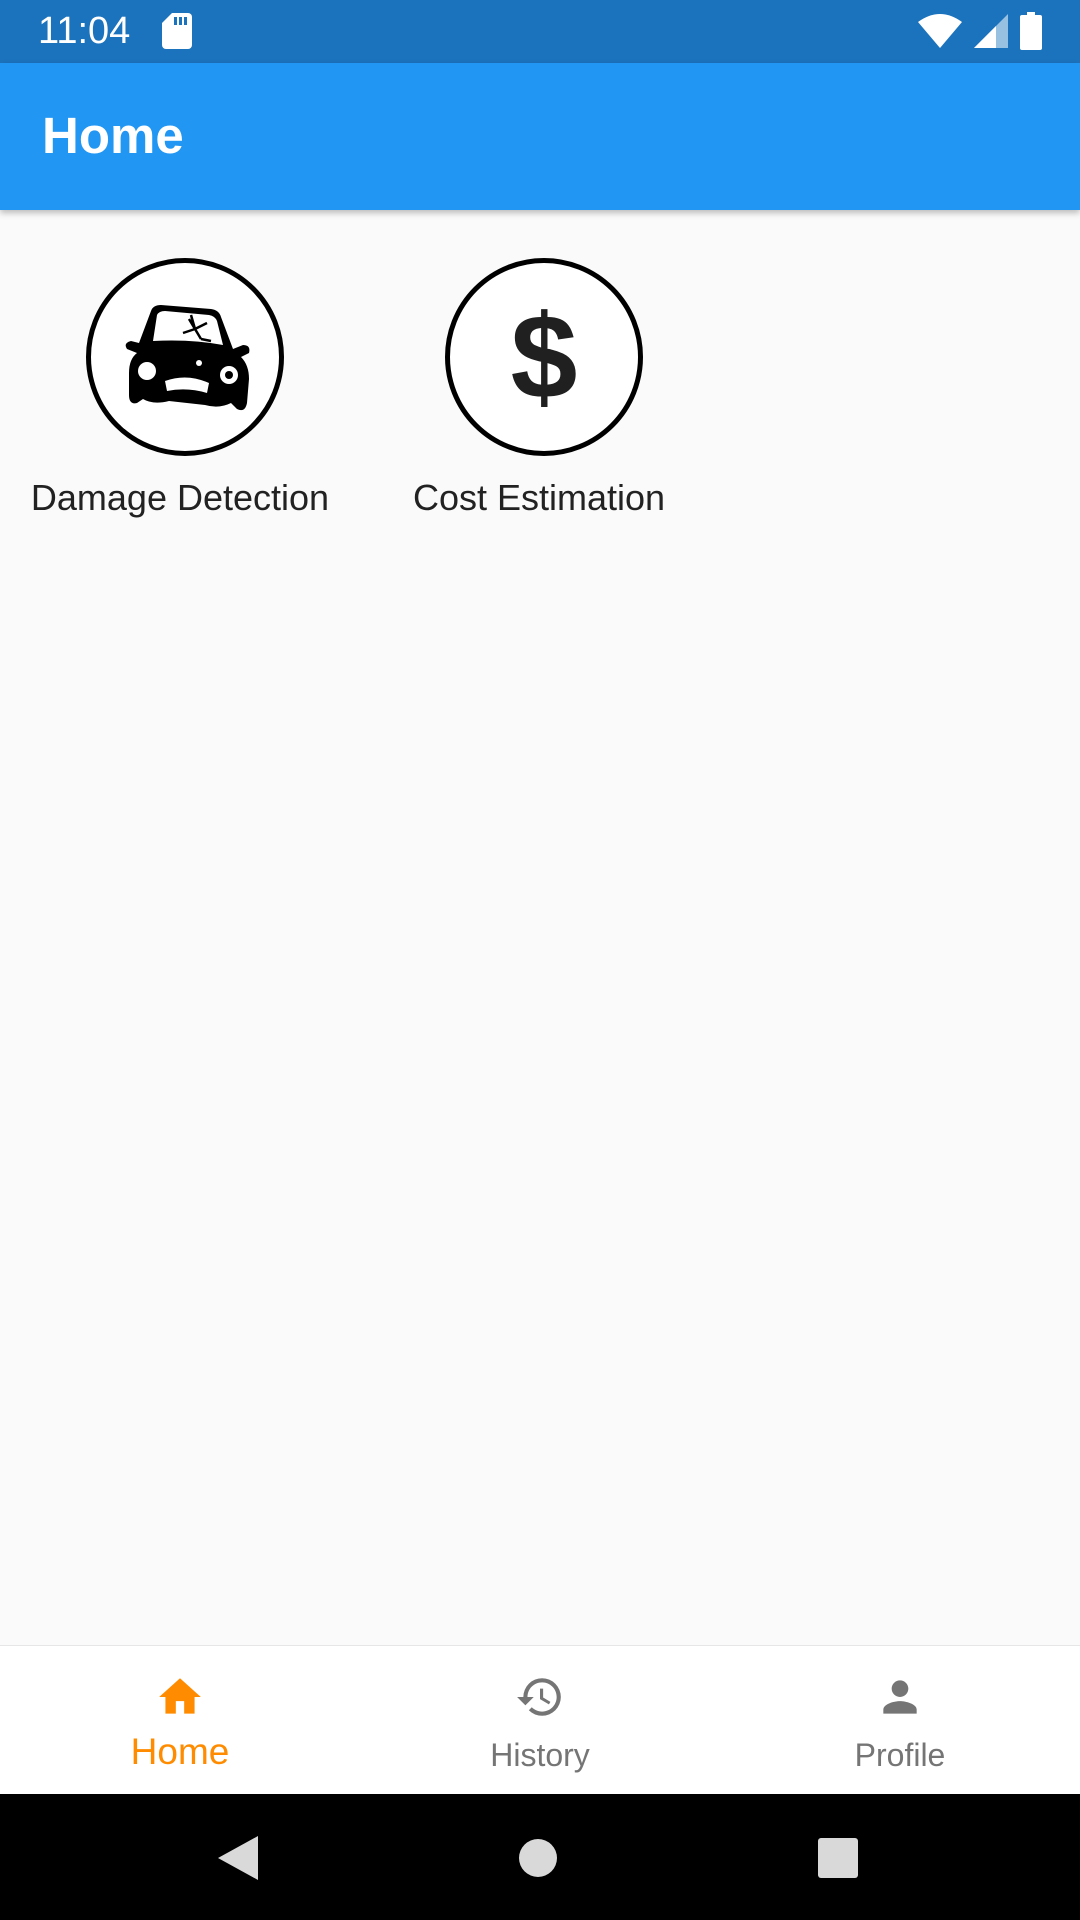 Image resolution: width=1080 pixels, height=1920 pixels. Describe the element at coordinates (180, 497) in the screenshot. I see `damage-detection-label: Damage Detection` at that location.